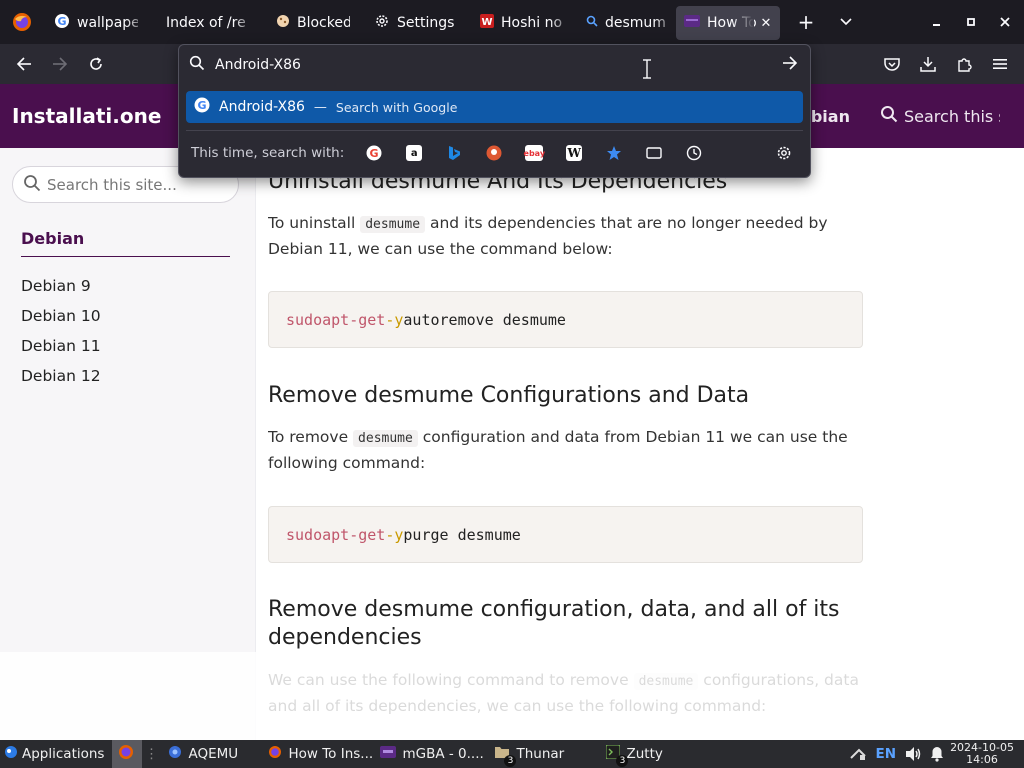 This screenshot has height=768, width=1024. I want to click on hamburger-menu-icon, so click(1000, 64).